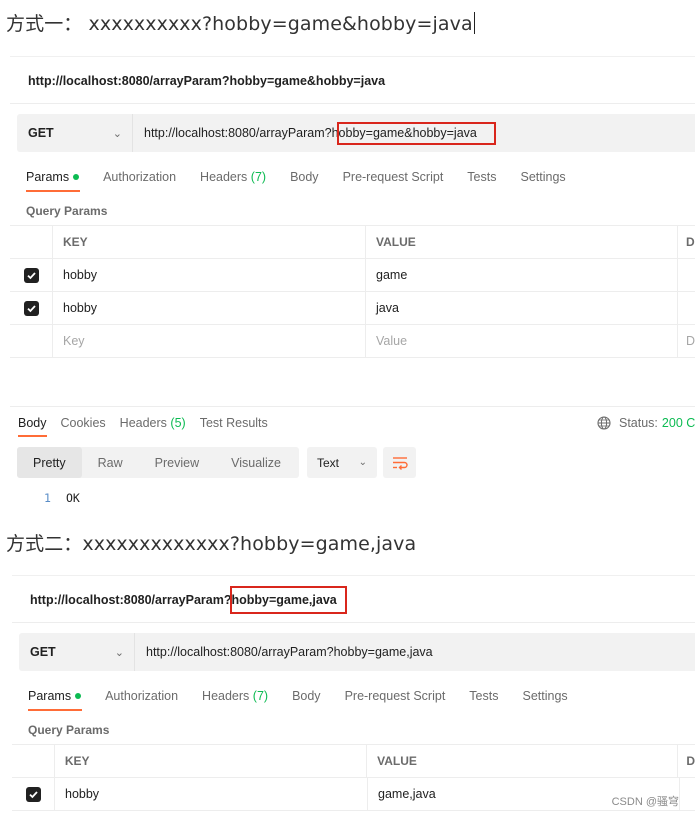 This screenshot has width=695, height=817. I want to click on tab-test-results: Test Results, so click(234, 426).